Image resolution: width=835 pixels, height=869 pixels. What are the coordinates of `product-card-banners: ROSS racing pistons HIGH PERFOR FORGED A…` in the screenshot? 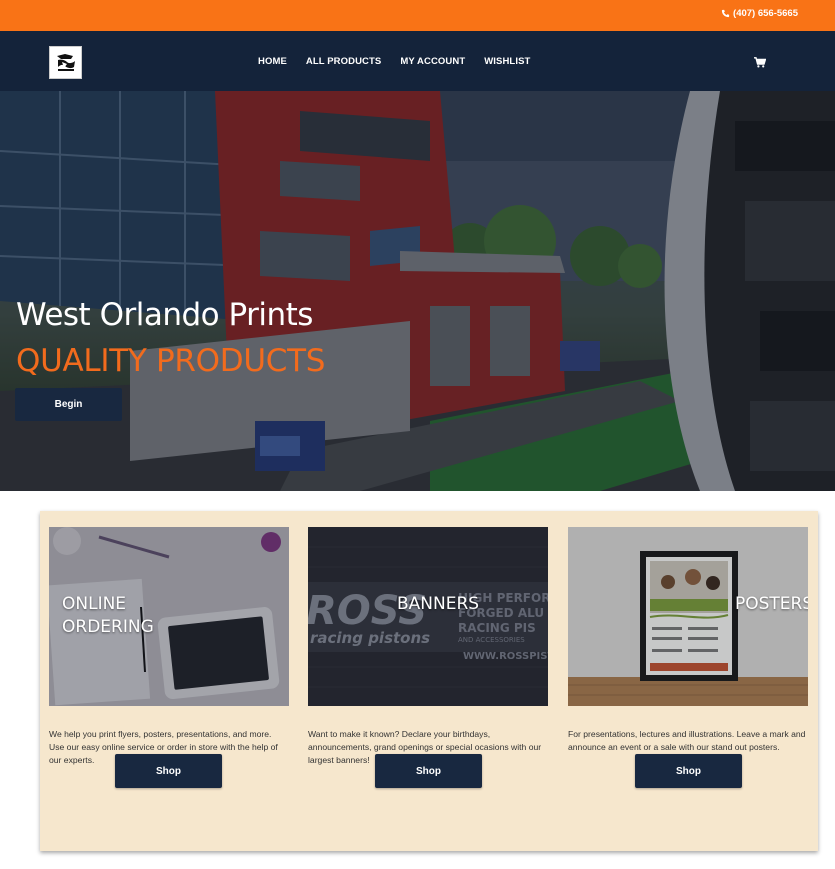 It's located at (428, 647).